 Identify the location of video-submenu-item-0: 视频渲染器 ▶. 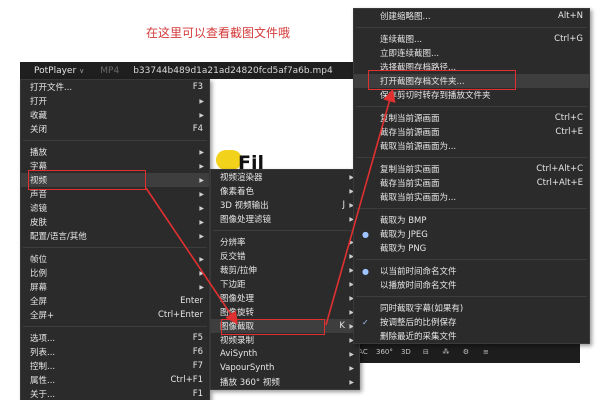
(285, 177).